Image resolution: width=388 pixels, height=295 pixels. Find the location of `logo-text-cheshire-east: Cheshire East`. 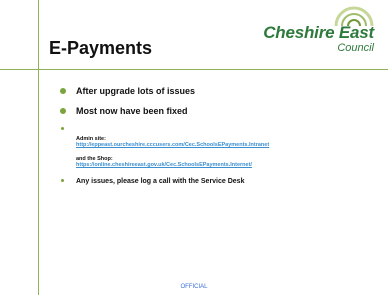

logo-text-cheshire-east: Cheshire East is located at coordinates (318, 32).